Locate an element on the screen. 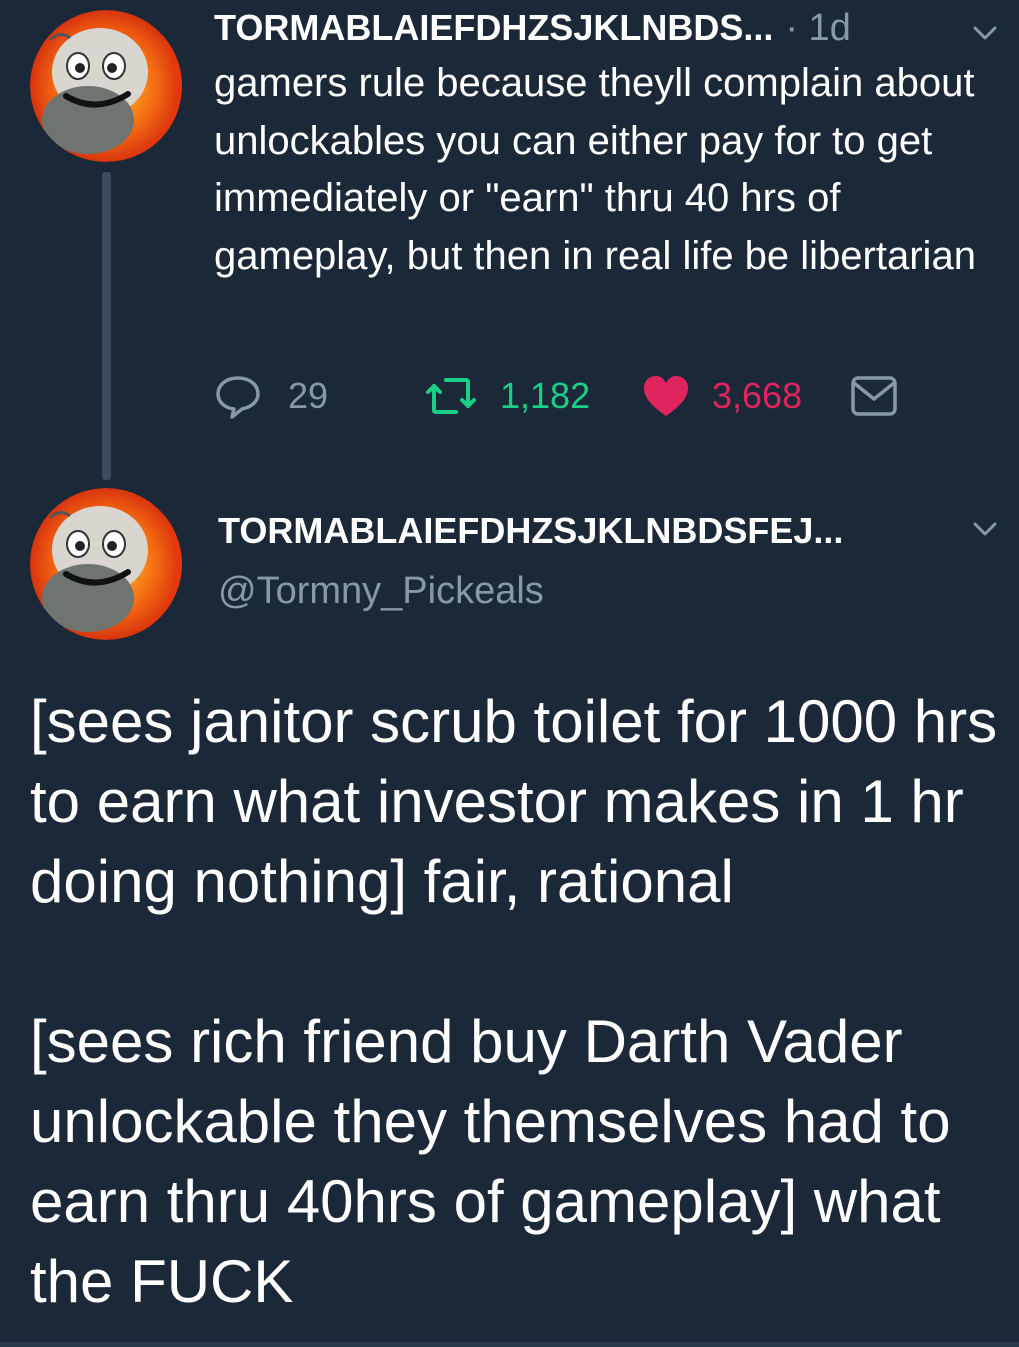 The image size is (1019, 1347). user-handle: @Tormny_Pickeals is located at coordinates (381, 591).